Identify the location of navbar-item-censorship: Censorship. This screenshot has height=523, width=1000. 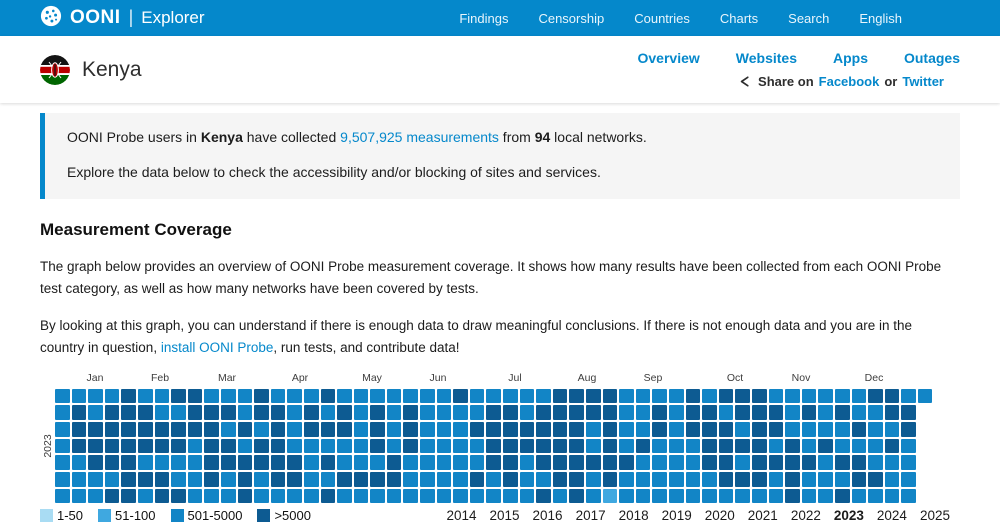
(571, 18).